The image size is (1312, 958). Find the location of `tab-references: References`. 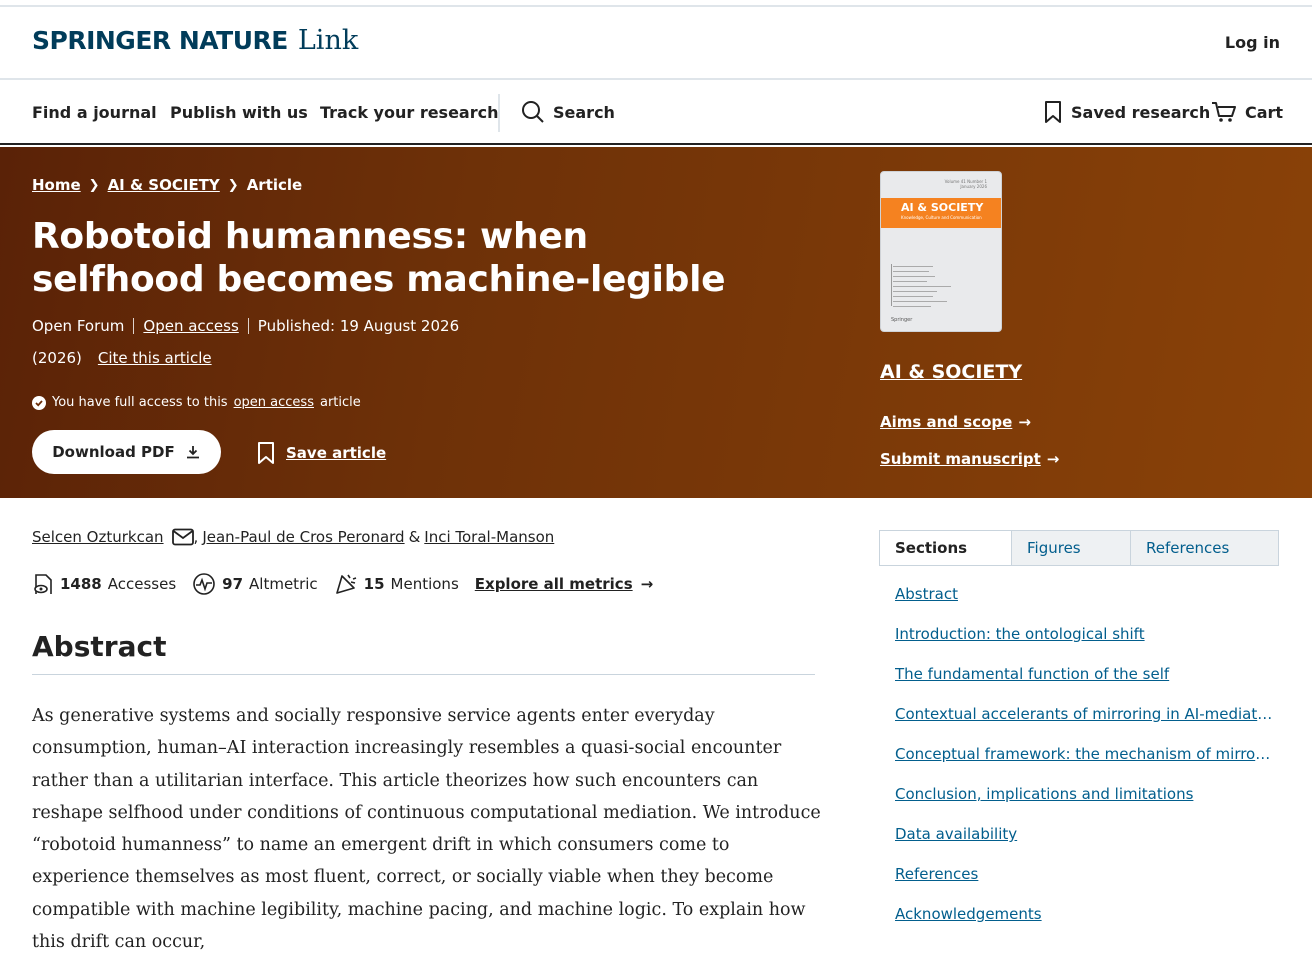

tab-references: References is located at coordinates (1204, 548).